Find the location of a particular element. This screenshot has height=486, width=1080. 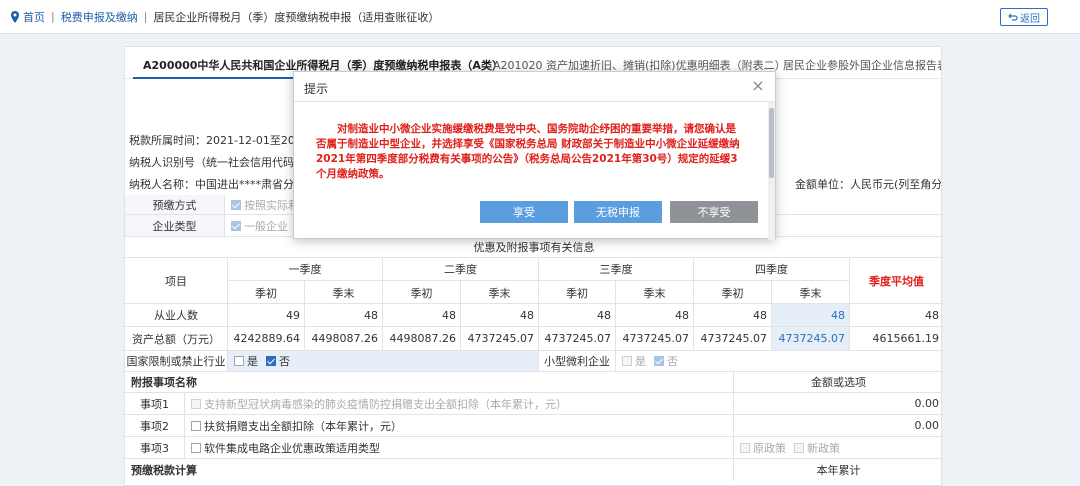

enjoy-button: 享受 is located at coordinates (524, 212).